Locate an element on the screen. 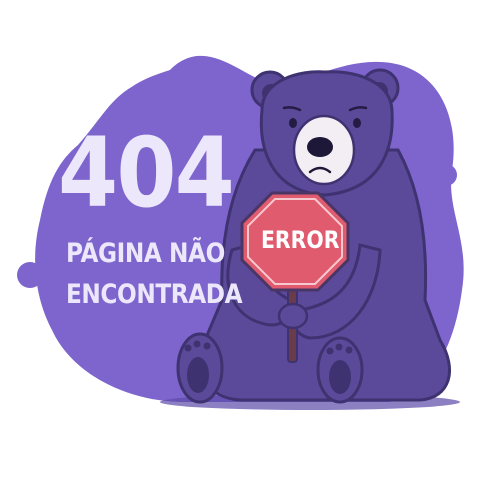  error-message-line2: ENCONTRADA is located at coordinates (154, 294).